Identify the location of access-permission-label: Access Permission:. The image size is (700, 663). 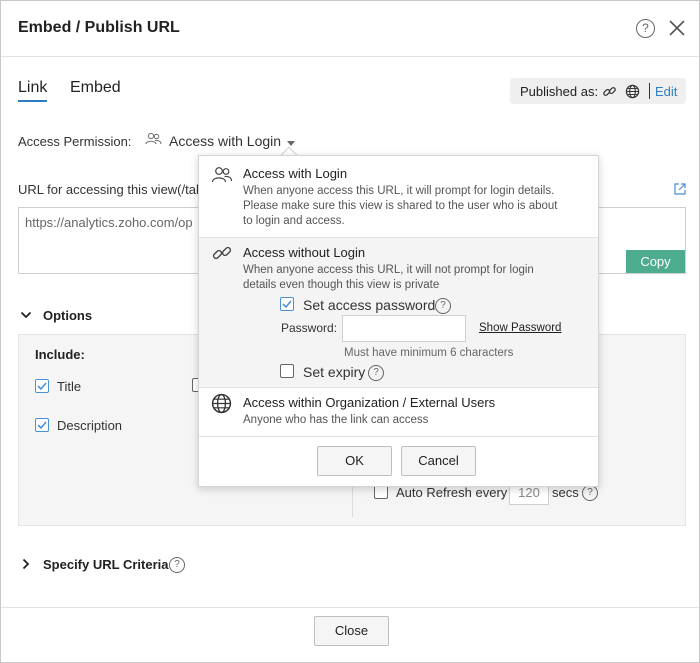
(75, 141).